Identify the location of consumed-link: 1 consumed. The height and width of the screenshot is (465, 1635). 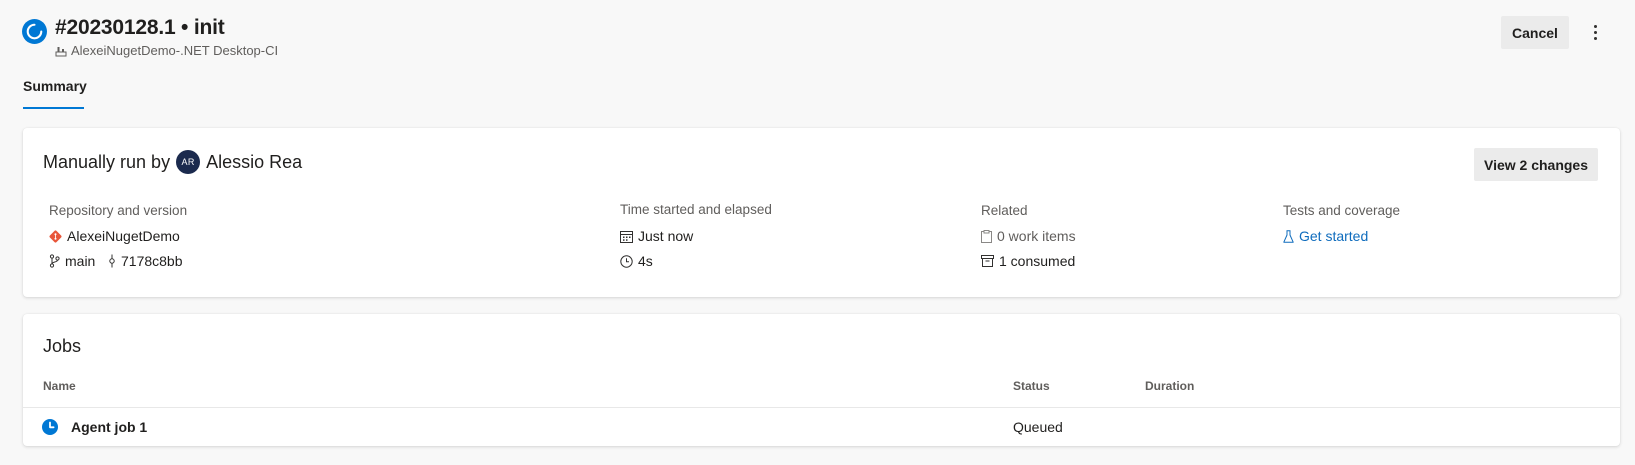
(1028, 261).